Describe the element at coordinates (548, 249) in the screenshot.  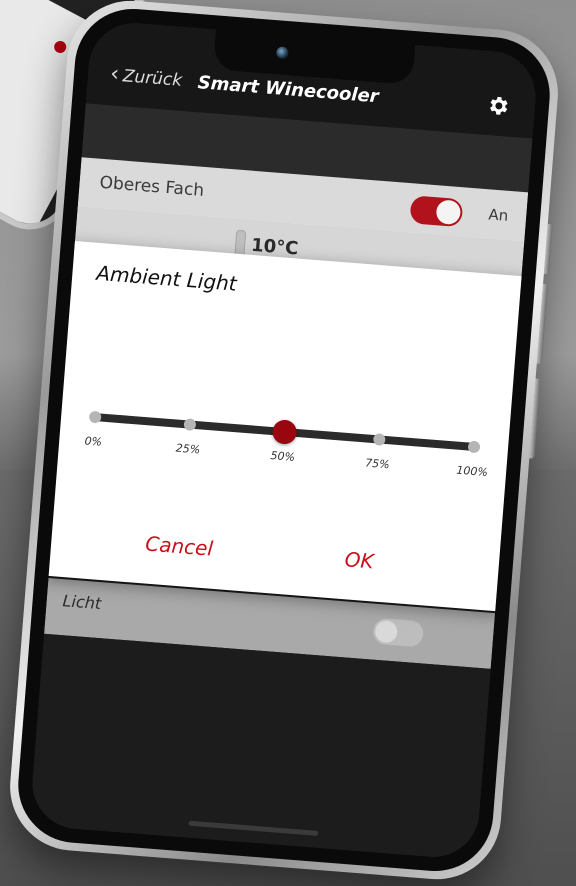
I see `side-button-top` at that location.